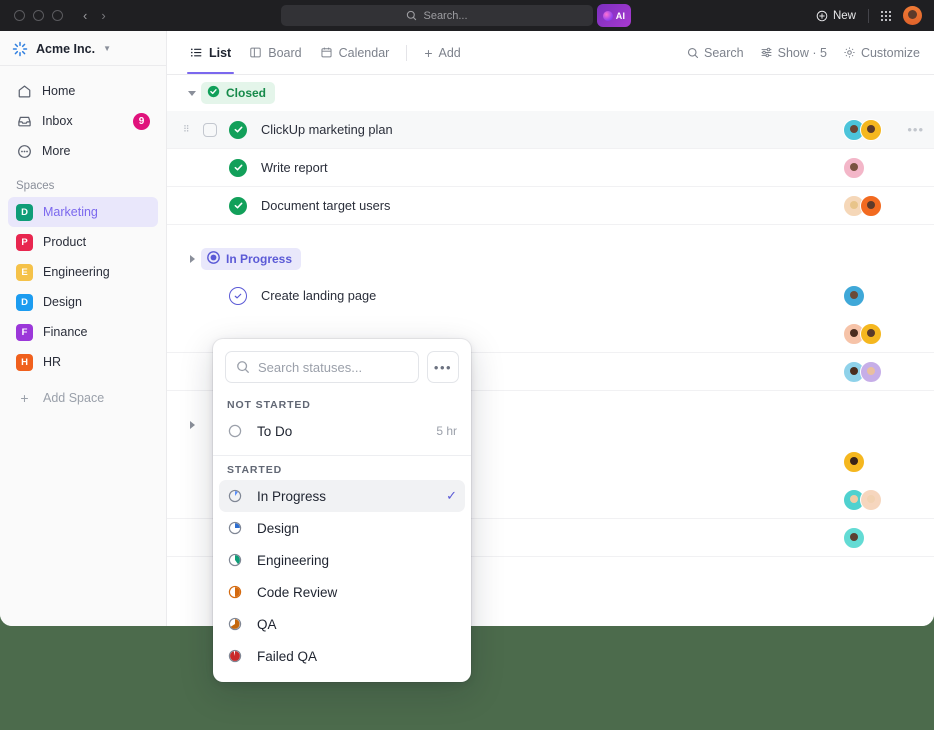 The width and height of the screenshot is (934, 730). I want to click on sidebar-nav: Home Inbox 9 More, so click(83, 116).